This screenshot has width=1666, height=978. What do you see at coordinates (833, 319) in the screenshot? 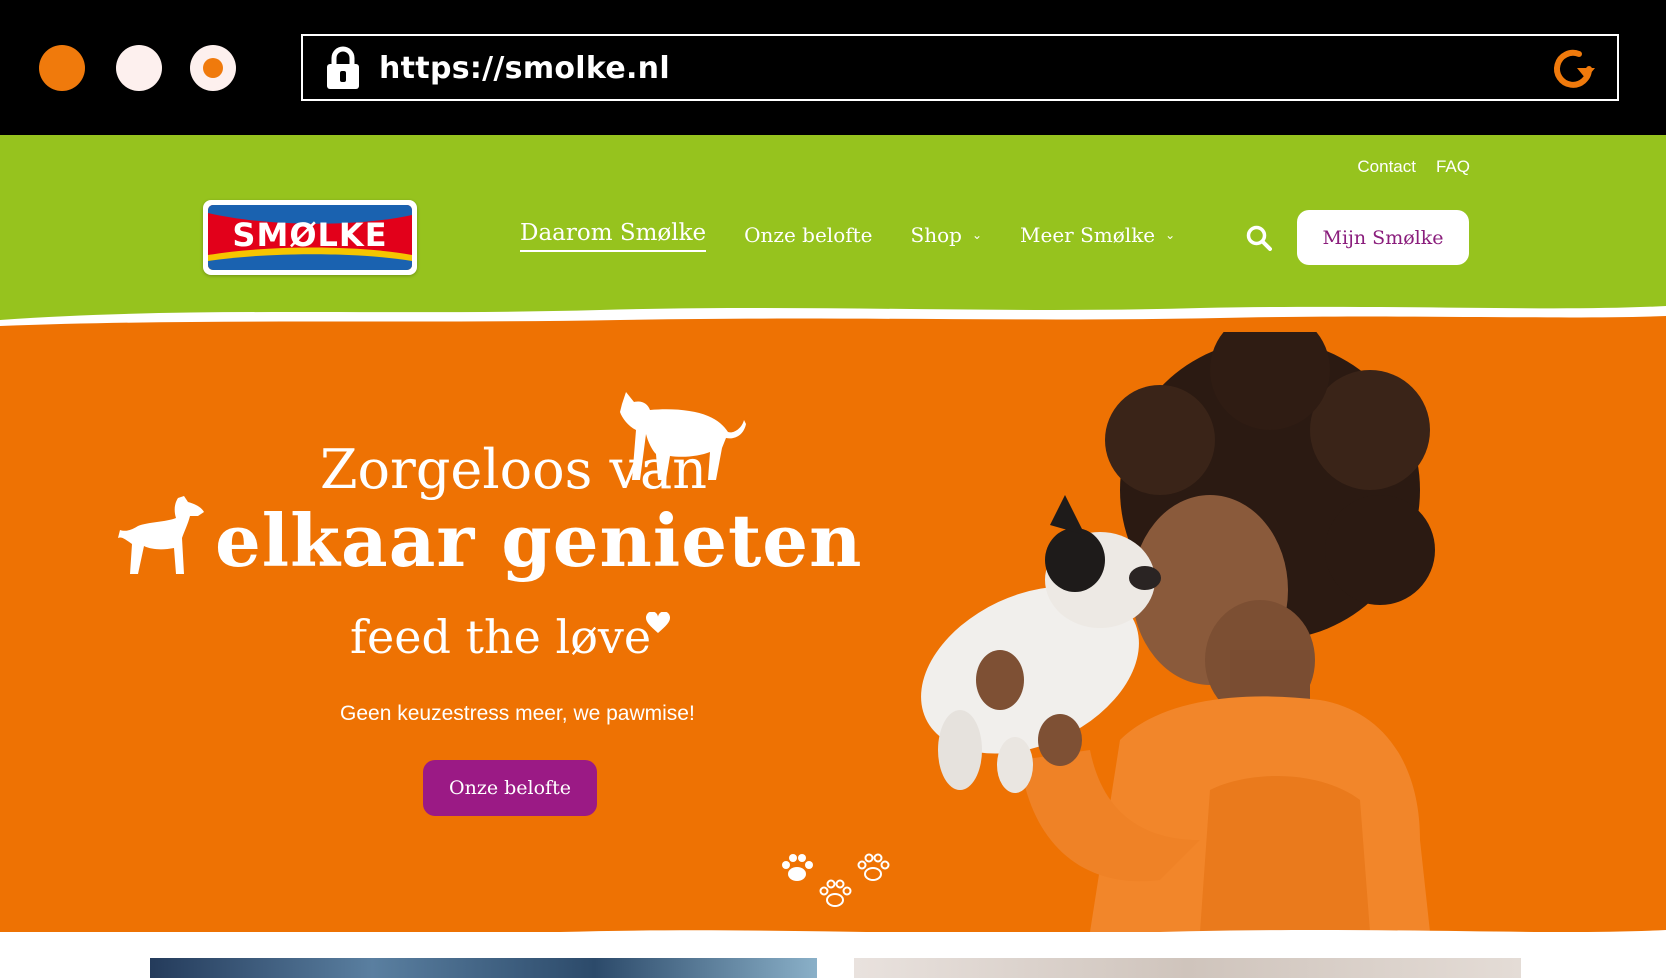
I see `header-torn-edge` at bounding box center [833, 319].